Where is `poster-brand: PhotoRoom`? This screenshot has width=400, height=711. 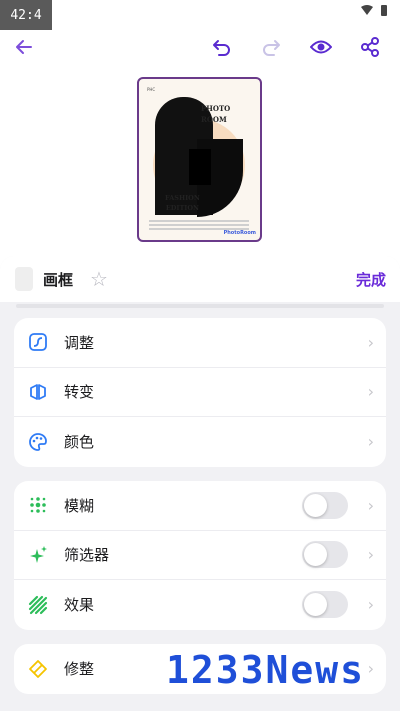 poster-brand: PhotoRoom is located at coordinates (239, 233).